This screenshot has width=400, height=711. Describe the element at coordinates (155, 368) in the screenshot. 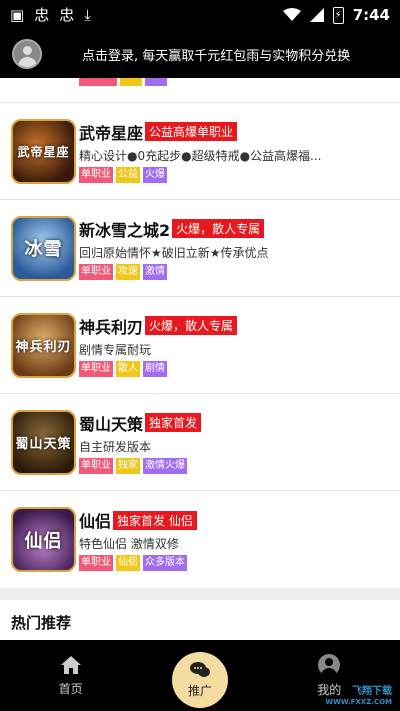

I see `game-tag: 剧情` at that location.